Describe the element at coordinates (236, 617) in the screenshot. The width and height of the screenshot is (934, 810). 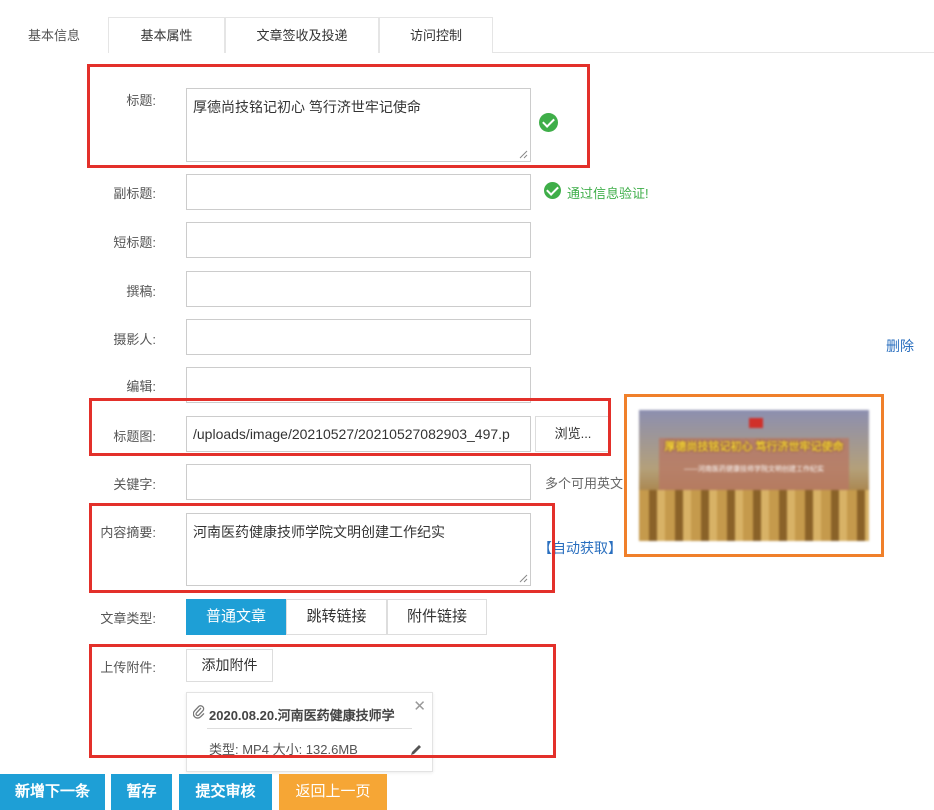
I see `article-type-normal: 普通文章` at that location.